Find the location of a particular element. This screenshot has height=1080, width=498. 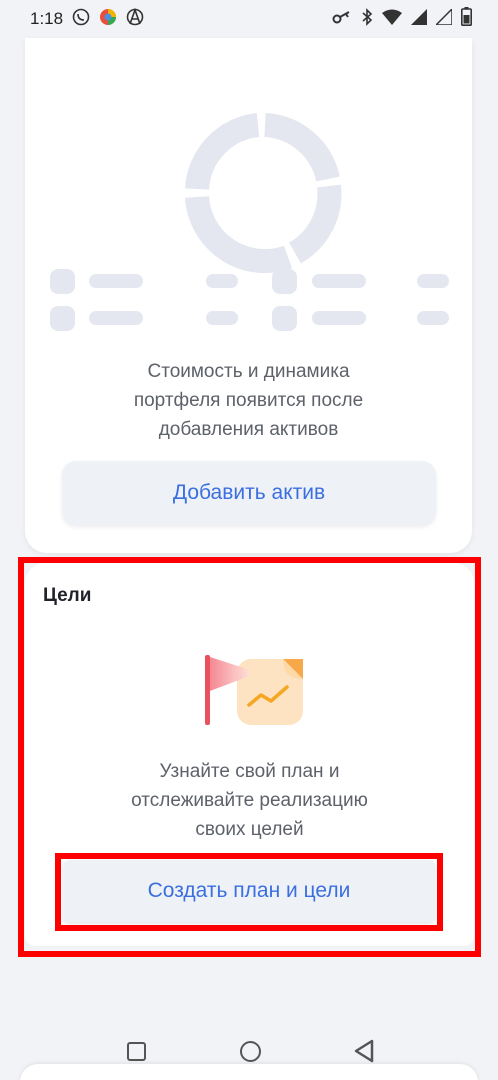

portfolio-empty-line: портфеля появится после is located at coordinates (248, 400).